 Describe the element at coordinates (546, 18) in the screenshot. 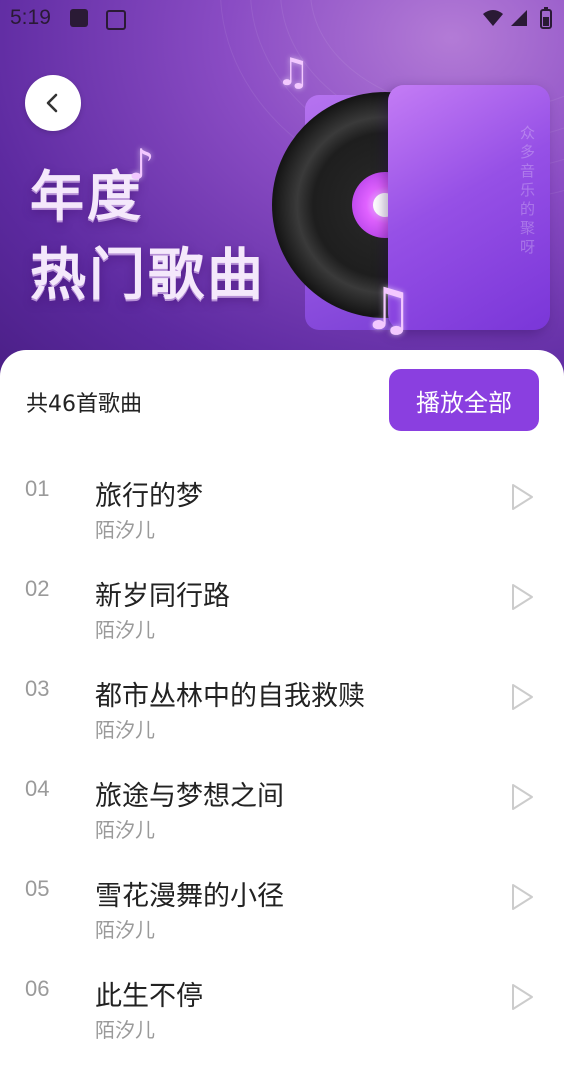

I see `battery-icon` at that location.